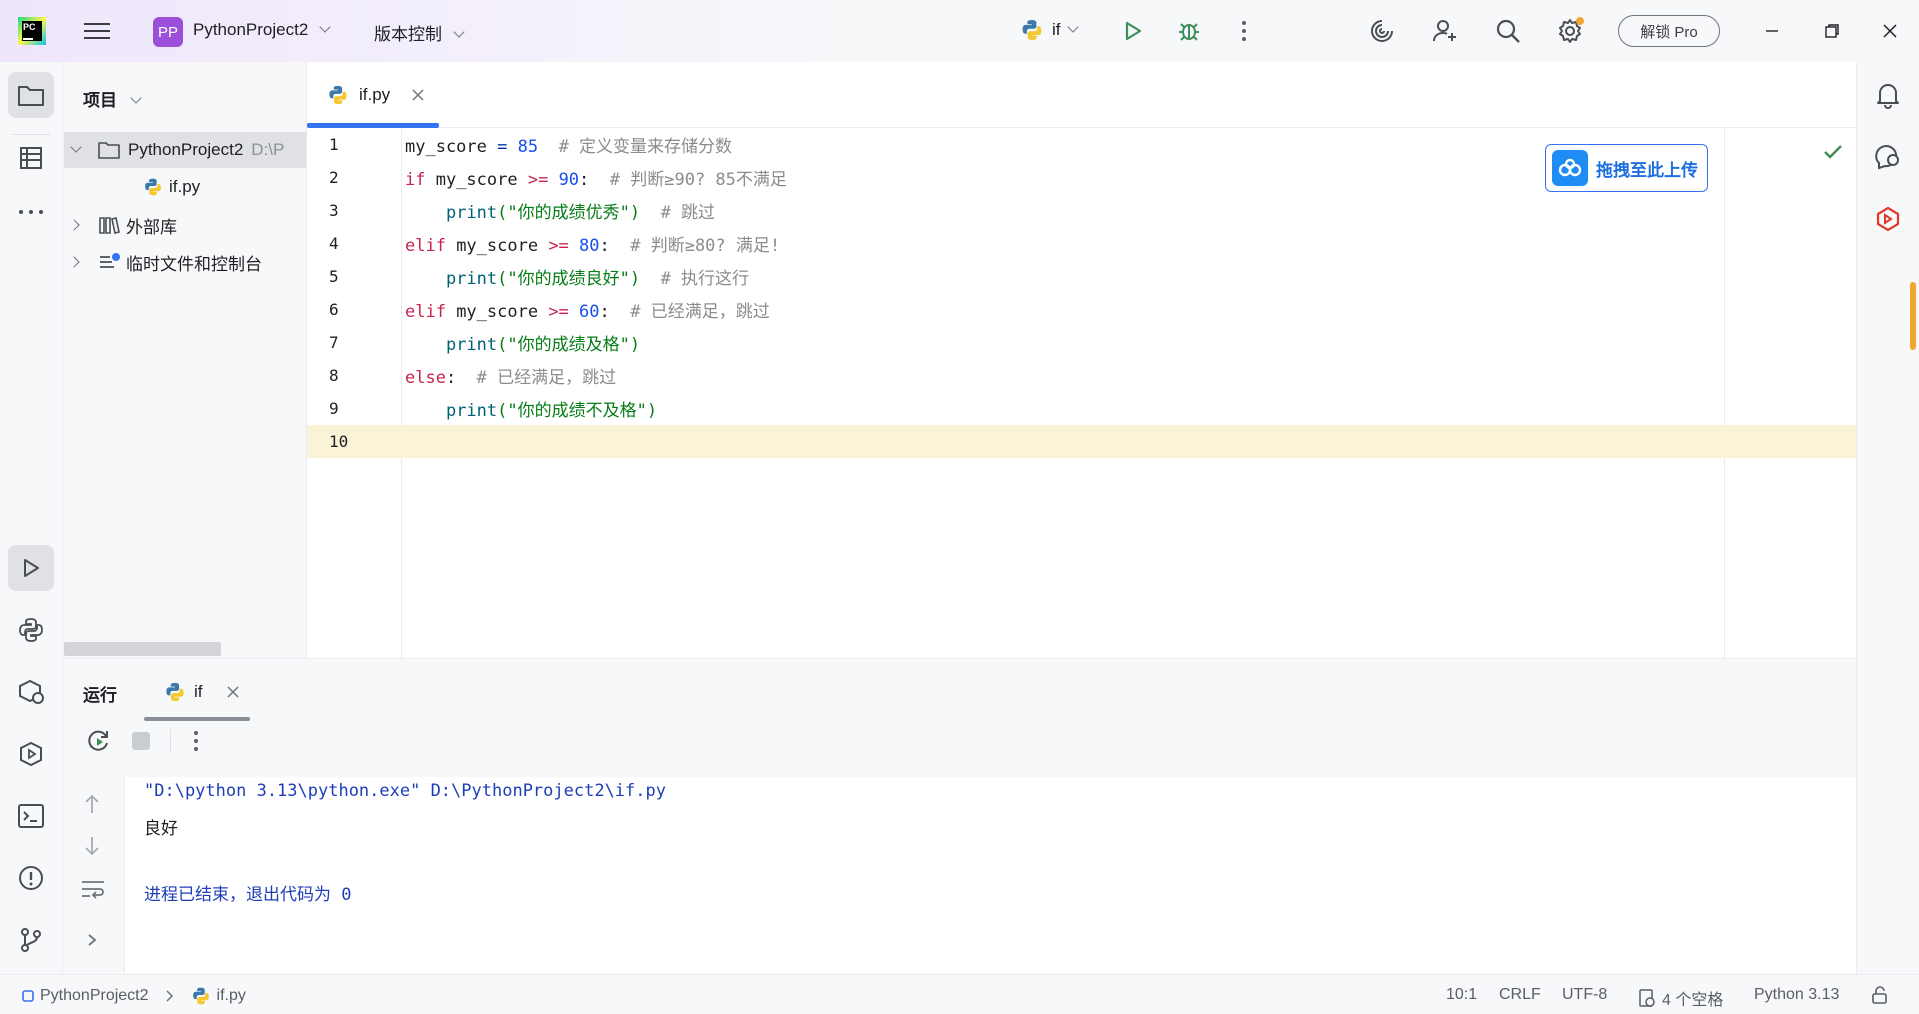  Describe the element at coordinates (1049, 30) in the screenshot. I see `run-config-selector: if` at that location.